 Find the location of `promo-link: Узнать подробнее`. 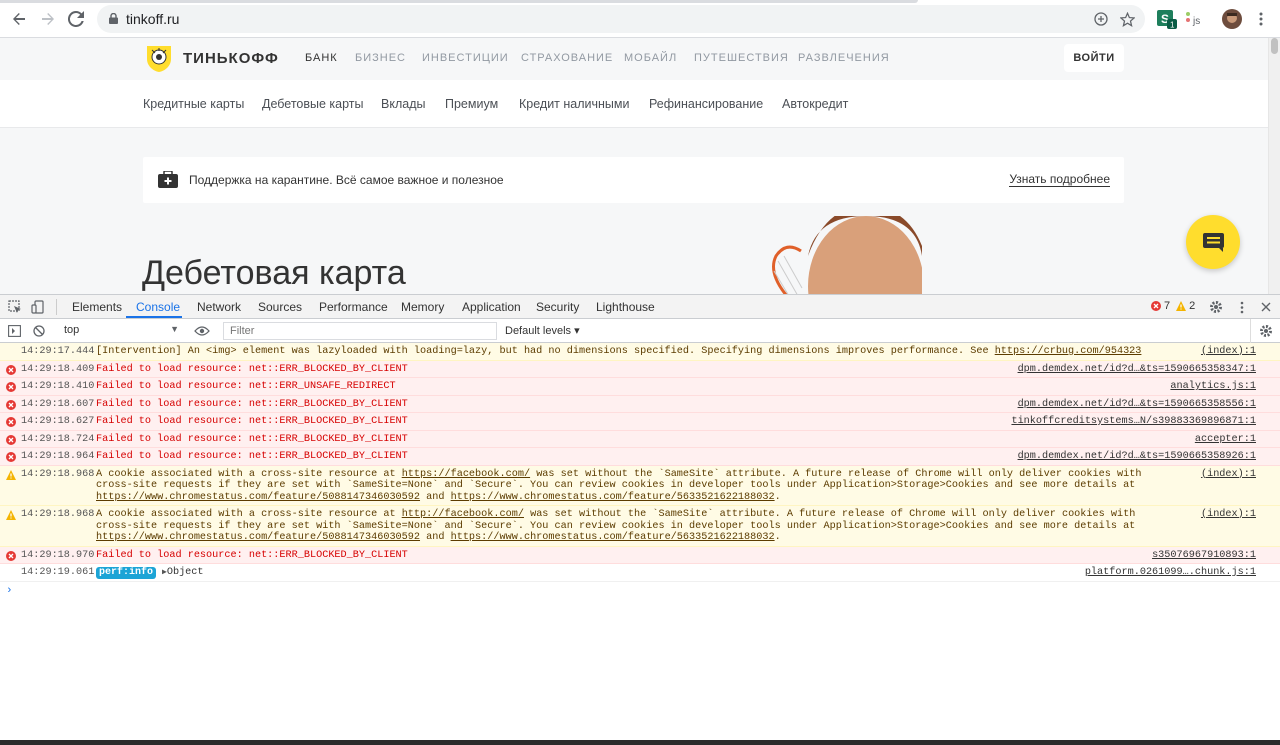

promo-link: Узнать подробнее is located at coordinates (1059, 180).